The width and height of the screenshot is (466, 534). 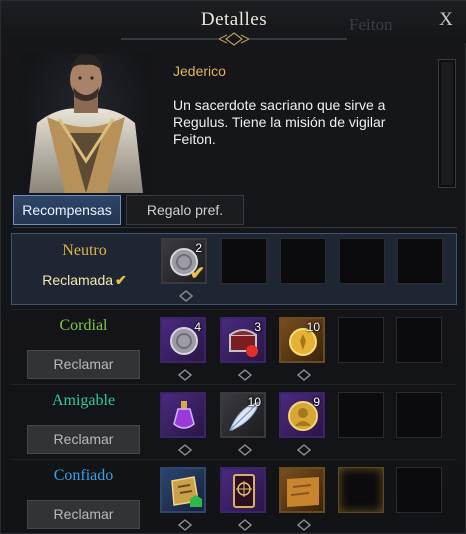 I want to click on claimed-label: Reclamada, so click(x=78, y=280).